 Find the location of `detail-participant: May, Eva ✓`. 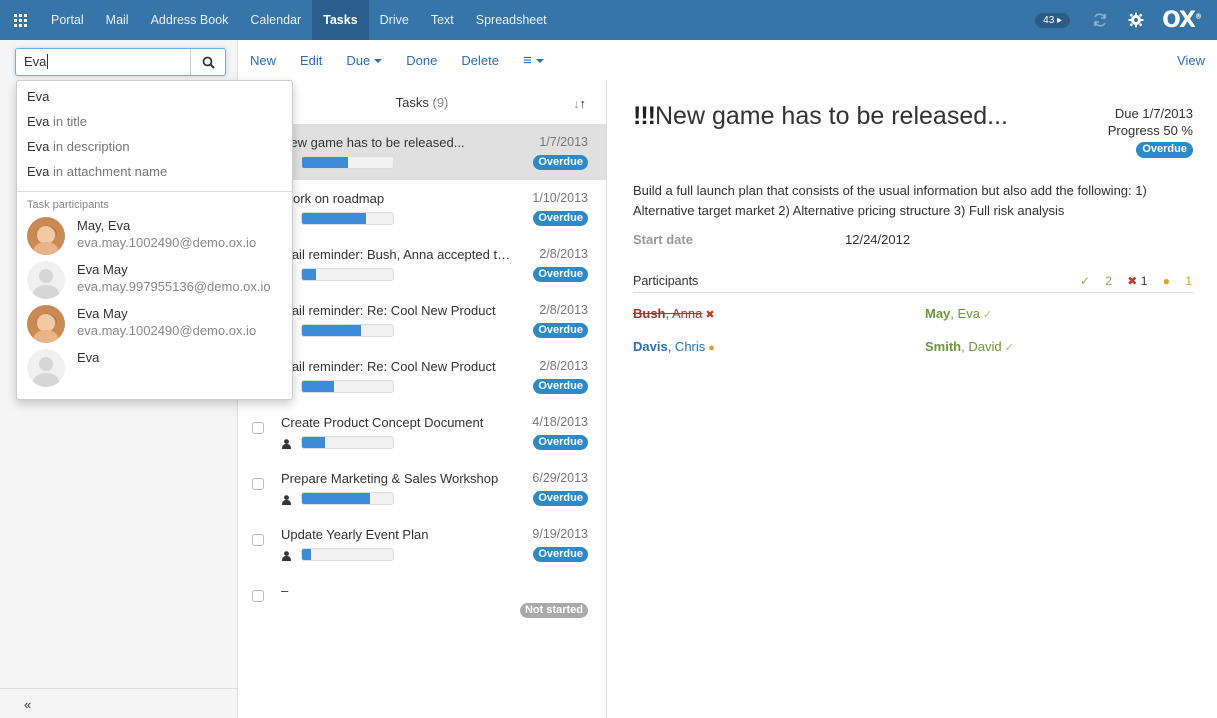

detail-participant: May, Eva ✓ is located at coordinates (958, 313).